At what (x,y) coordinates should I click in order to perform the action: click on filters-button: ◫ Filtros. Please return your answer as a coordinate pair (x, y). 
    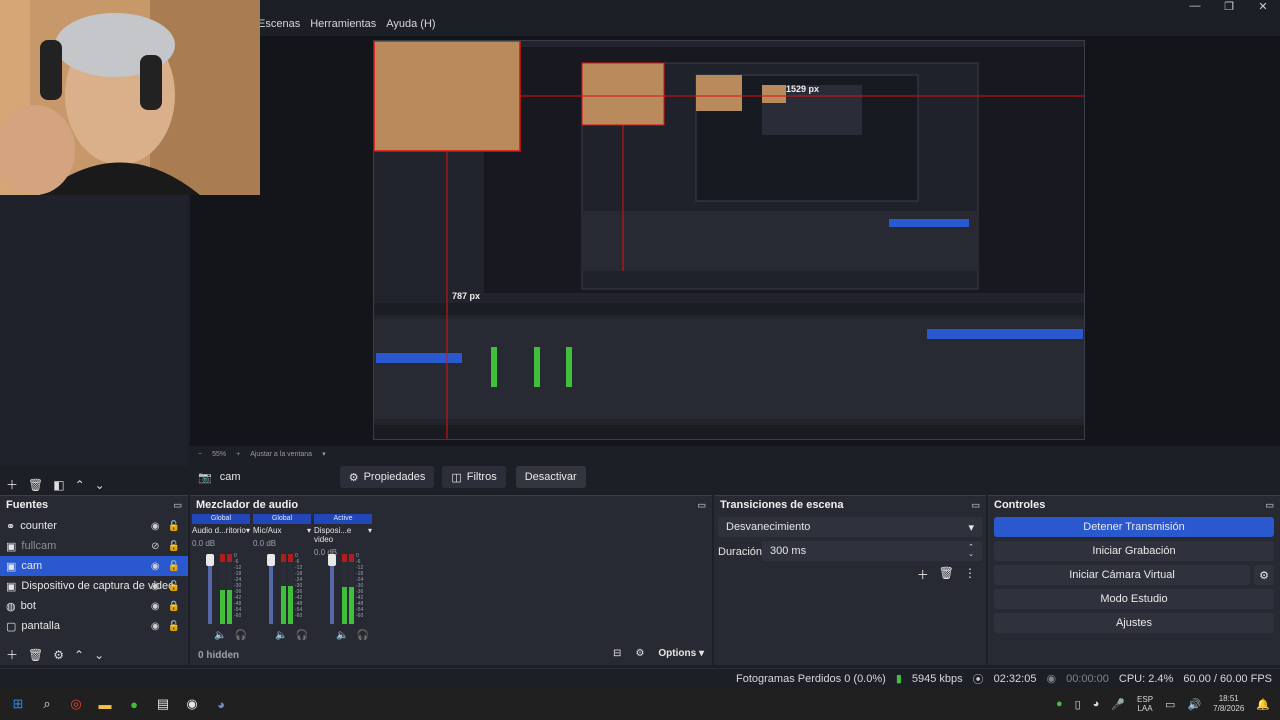
    Looking at the image, I should click on (474, 477).